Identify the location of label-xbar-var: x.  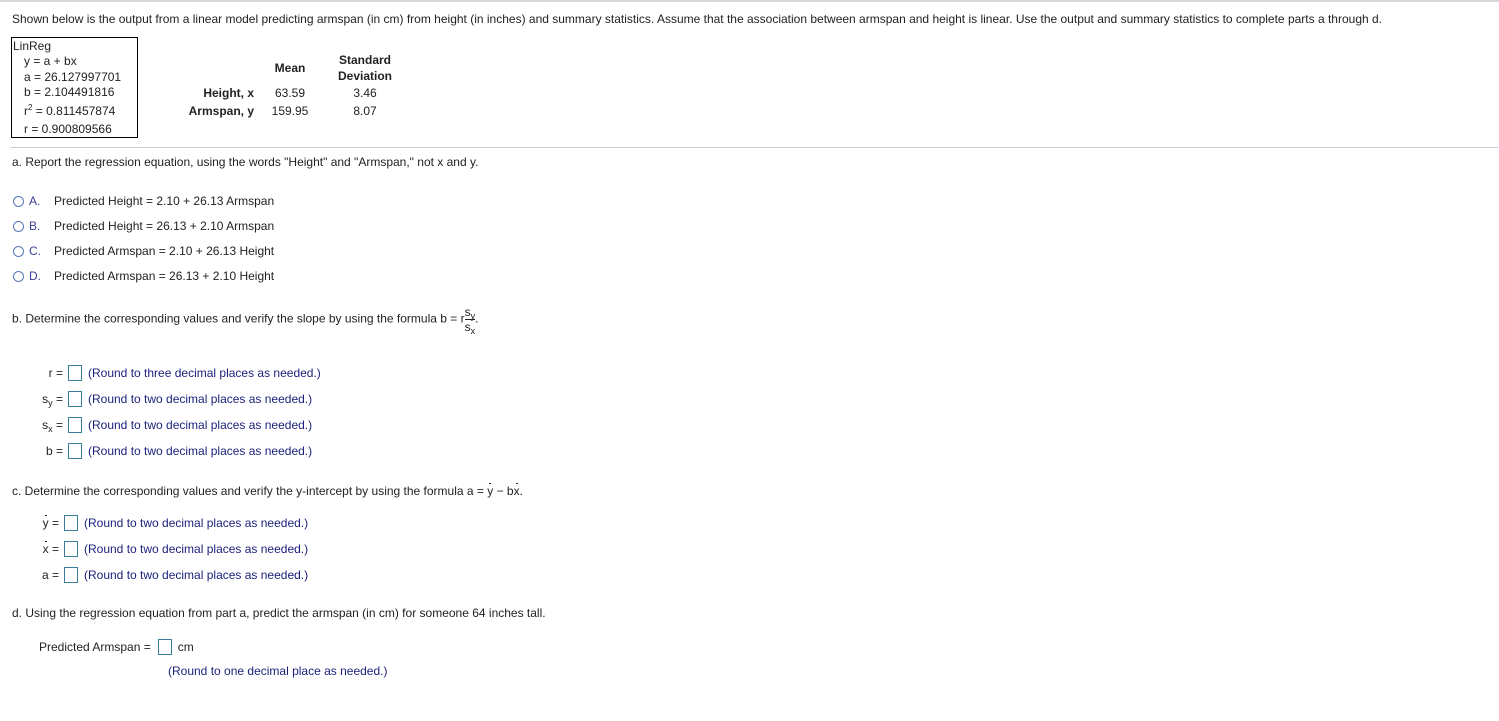
(45, 548).